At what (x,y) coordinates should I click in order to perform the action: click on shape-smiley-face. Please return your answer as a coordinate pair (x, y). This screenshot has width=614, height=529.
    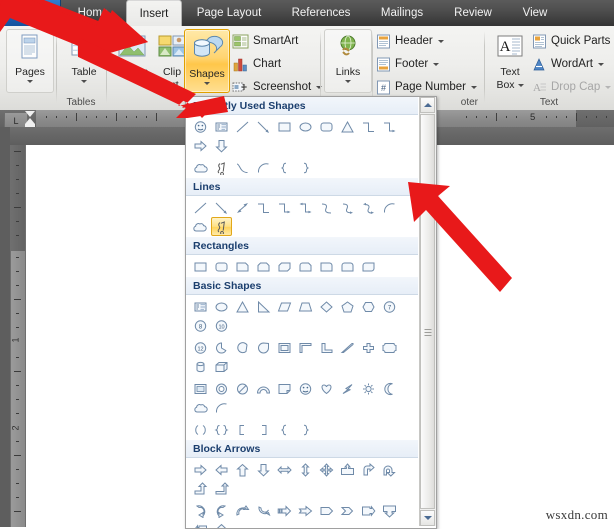
    Looking at the image, I should click on (200, 126).